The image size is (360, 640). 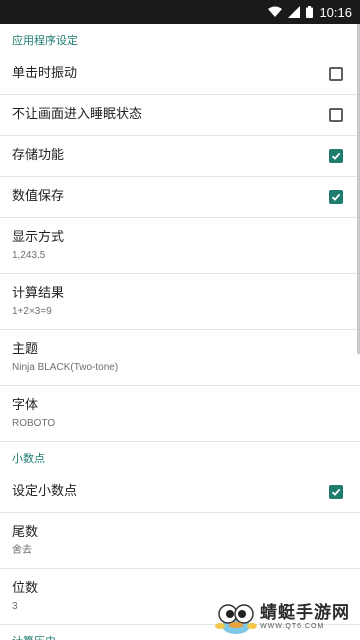 I want to click on setting-set-decimal: 设定小数点, so click(x=180, y=492).